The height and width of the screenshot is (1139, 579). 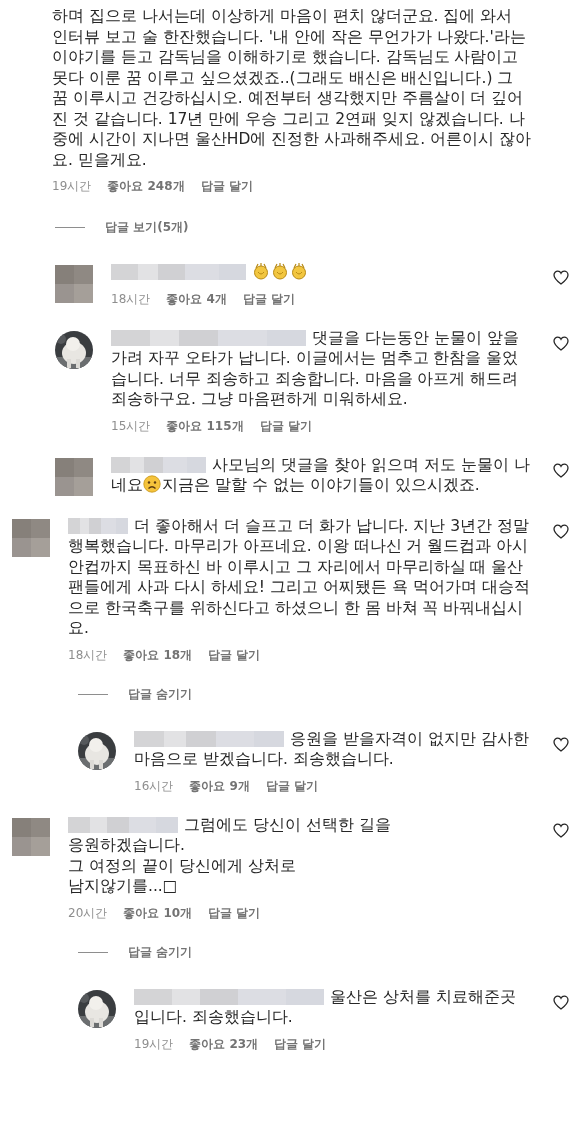 What do you see at coordinates (415, 337) in the screenshot?
I see `comment-text: 댓글을 다는동안 눈물이 앞을` at bounding box center [415, 337].